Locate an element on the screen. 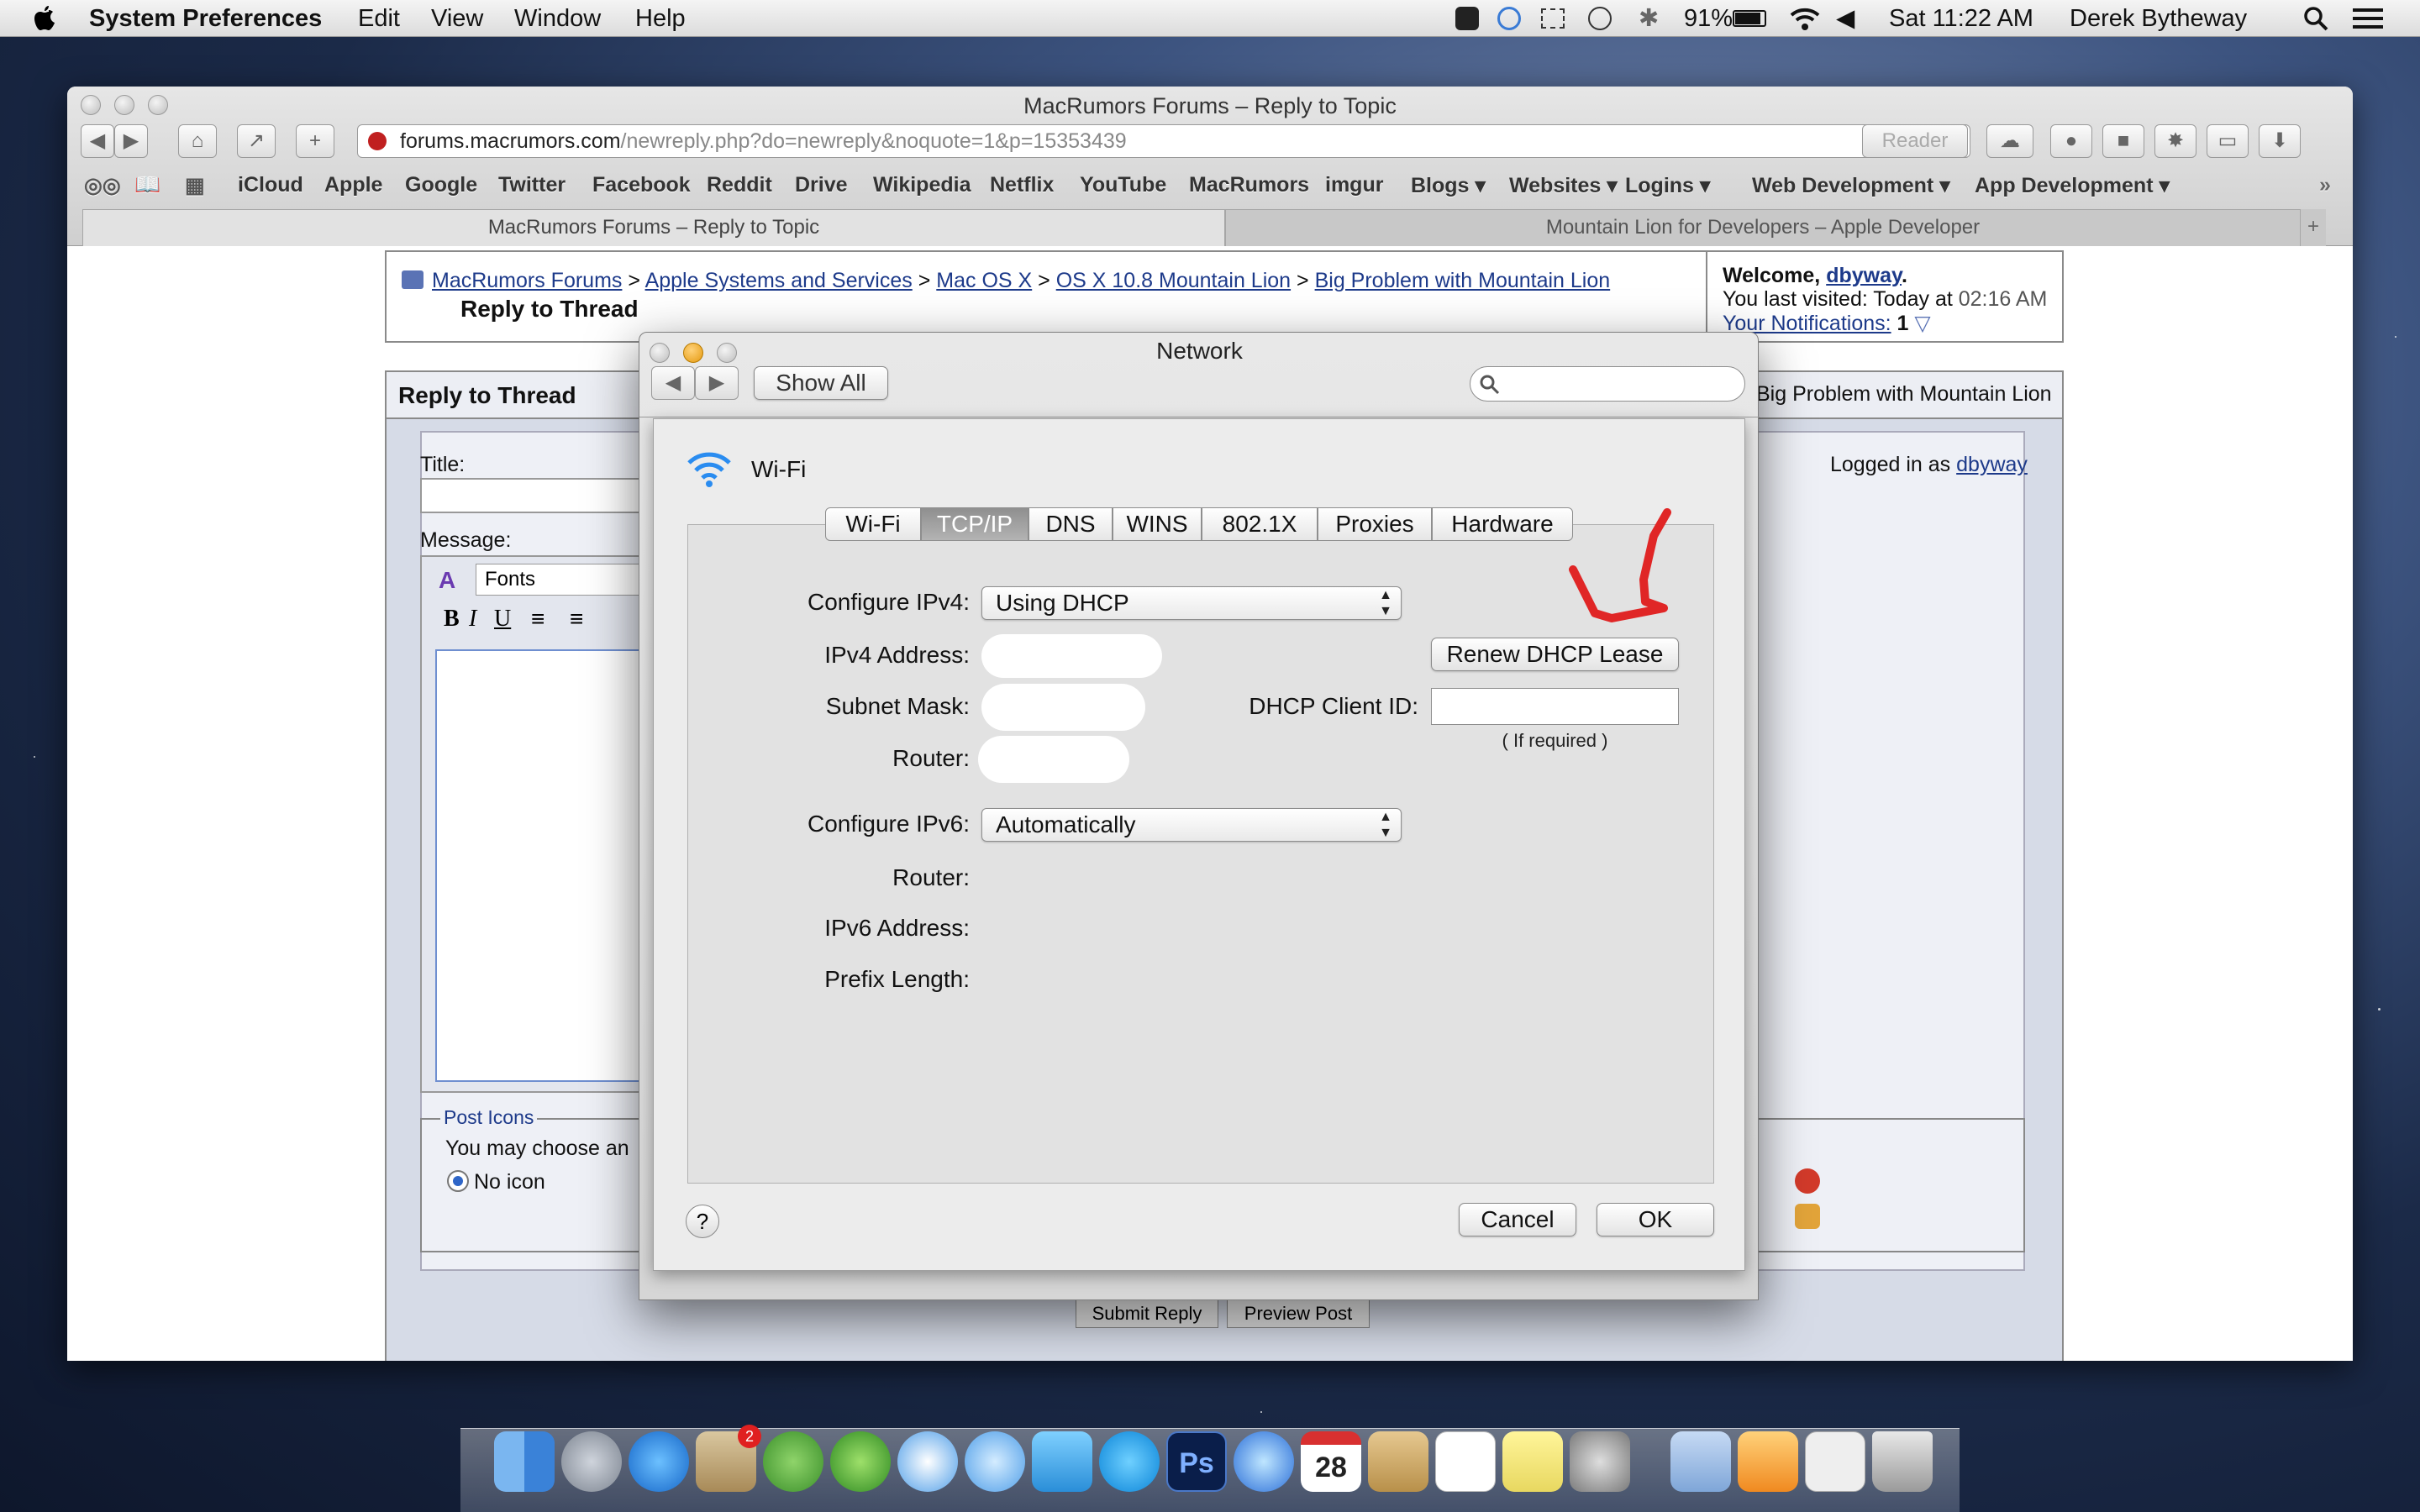 This screenshot has width=2420, height=1512. bookmark-logins: Logins ▾ is located at coordinates (1667, 185).